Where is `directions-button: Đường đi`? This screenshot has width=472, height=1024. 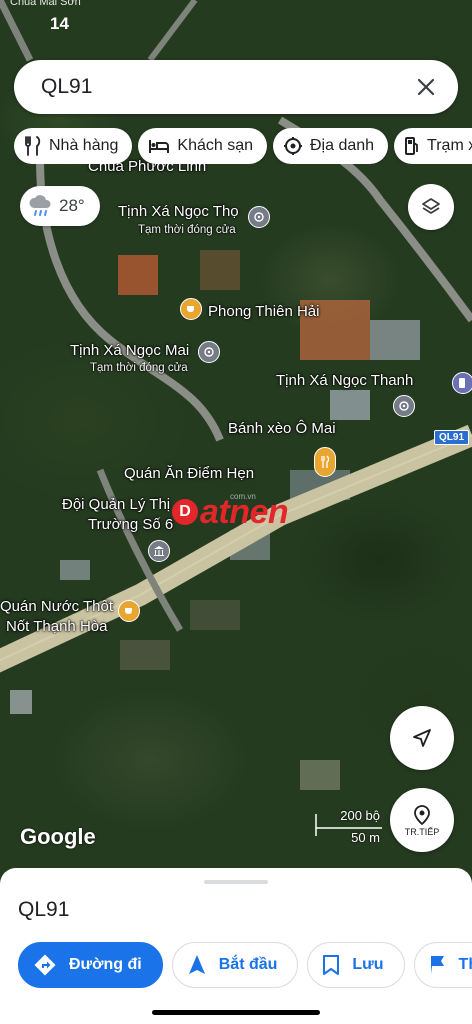 directions-button: Đường đi is located at coordinates (90, 965).